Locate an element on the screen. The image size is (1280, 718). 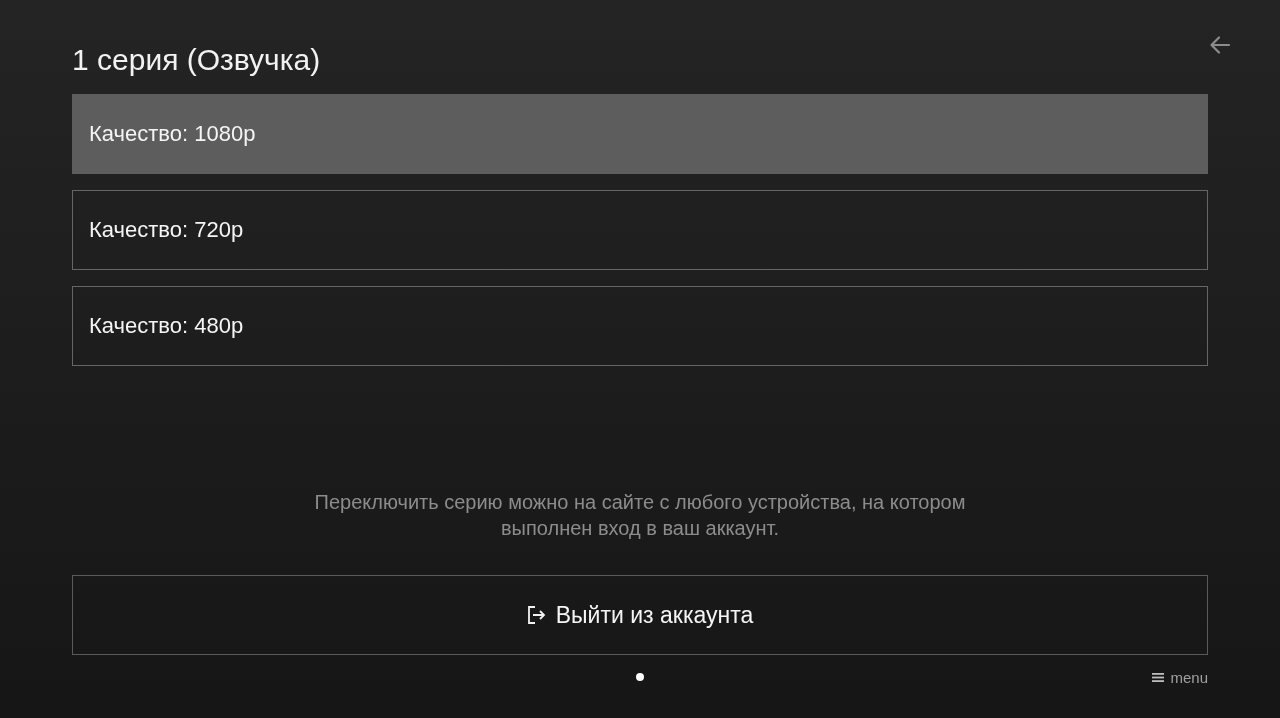
quality-option: Качество: 1080p is located at coordinates (640, 134).